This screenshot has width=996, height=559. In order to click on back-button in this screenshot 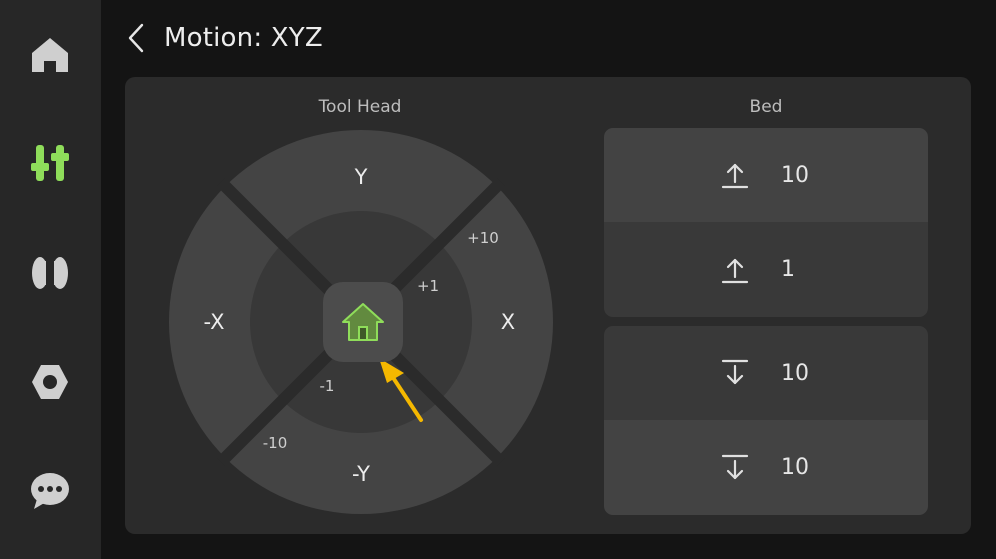, I will do `click(142, 38)`.